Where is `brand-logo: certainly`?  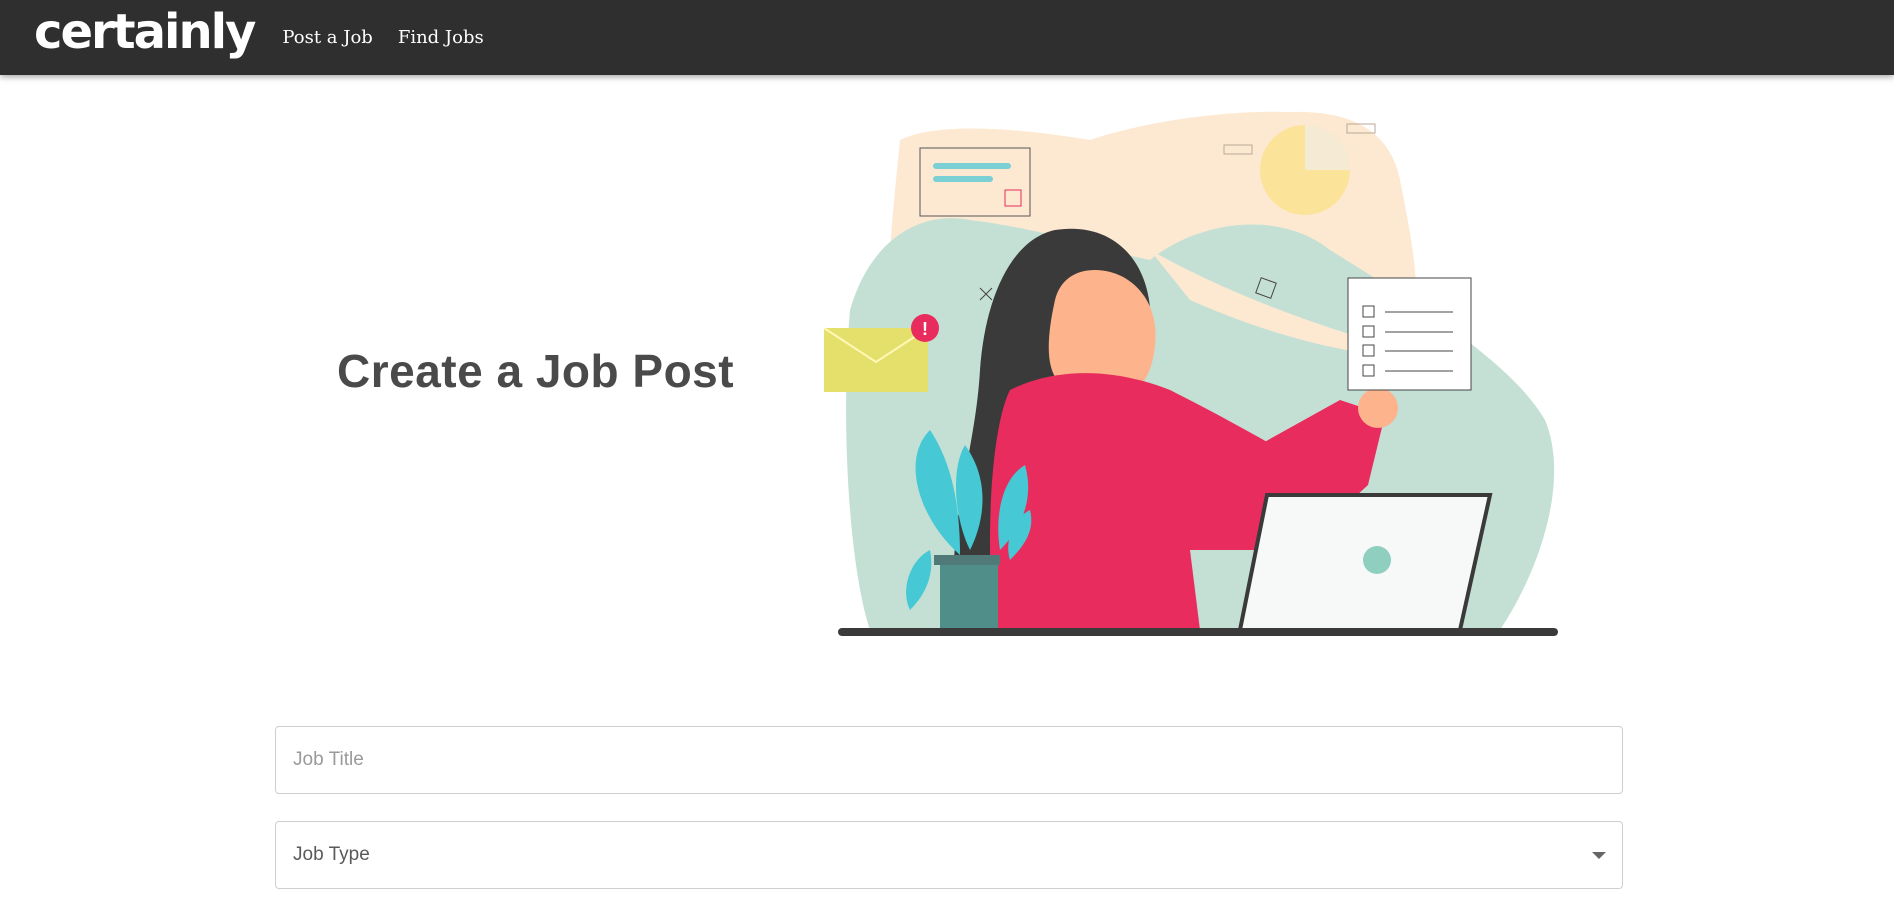 brand-logo: certainly is located at coordinates (145, 32).